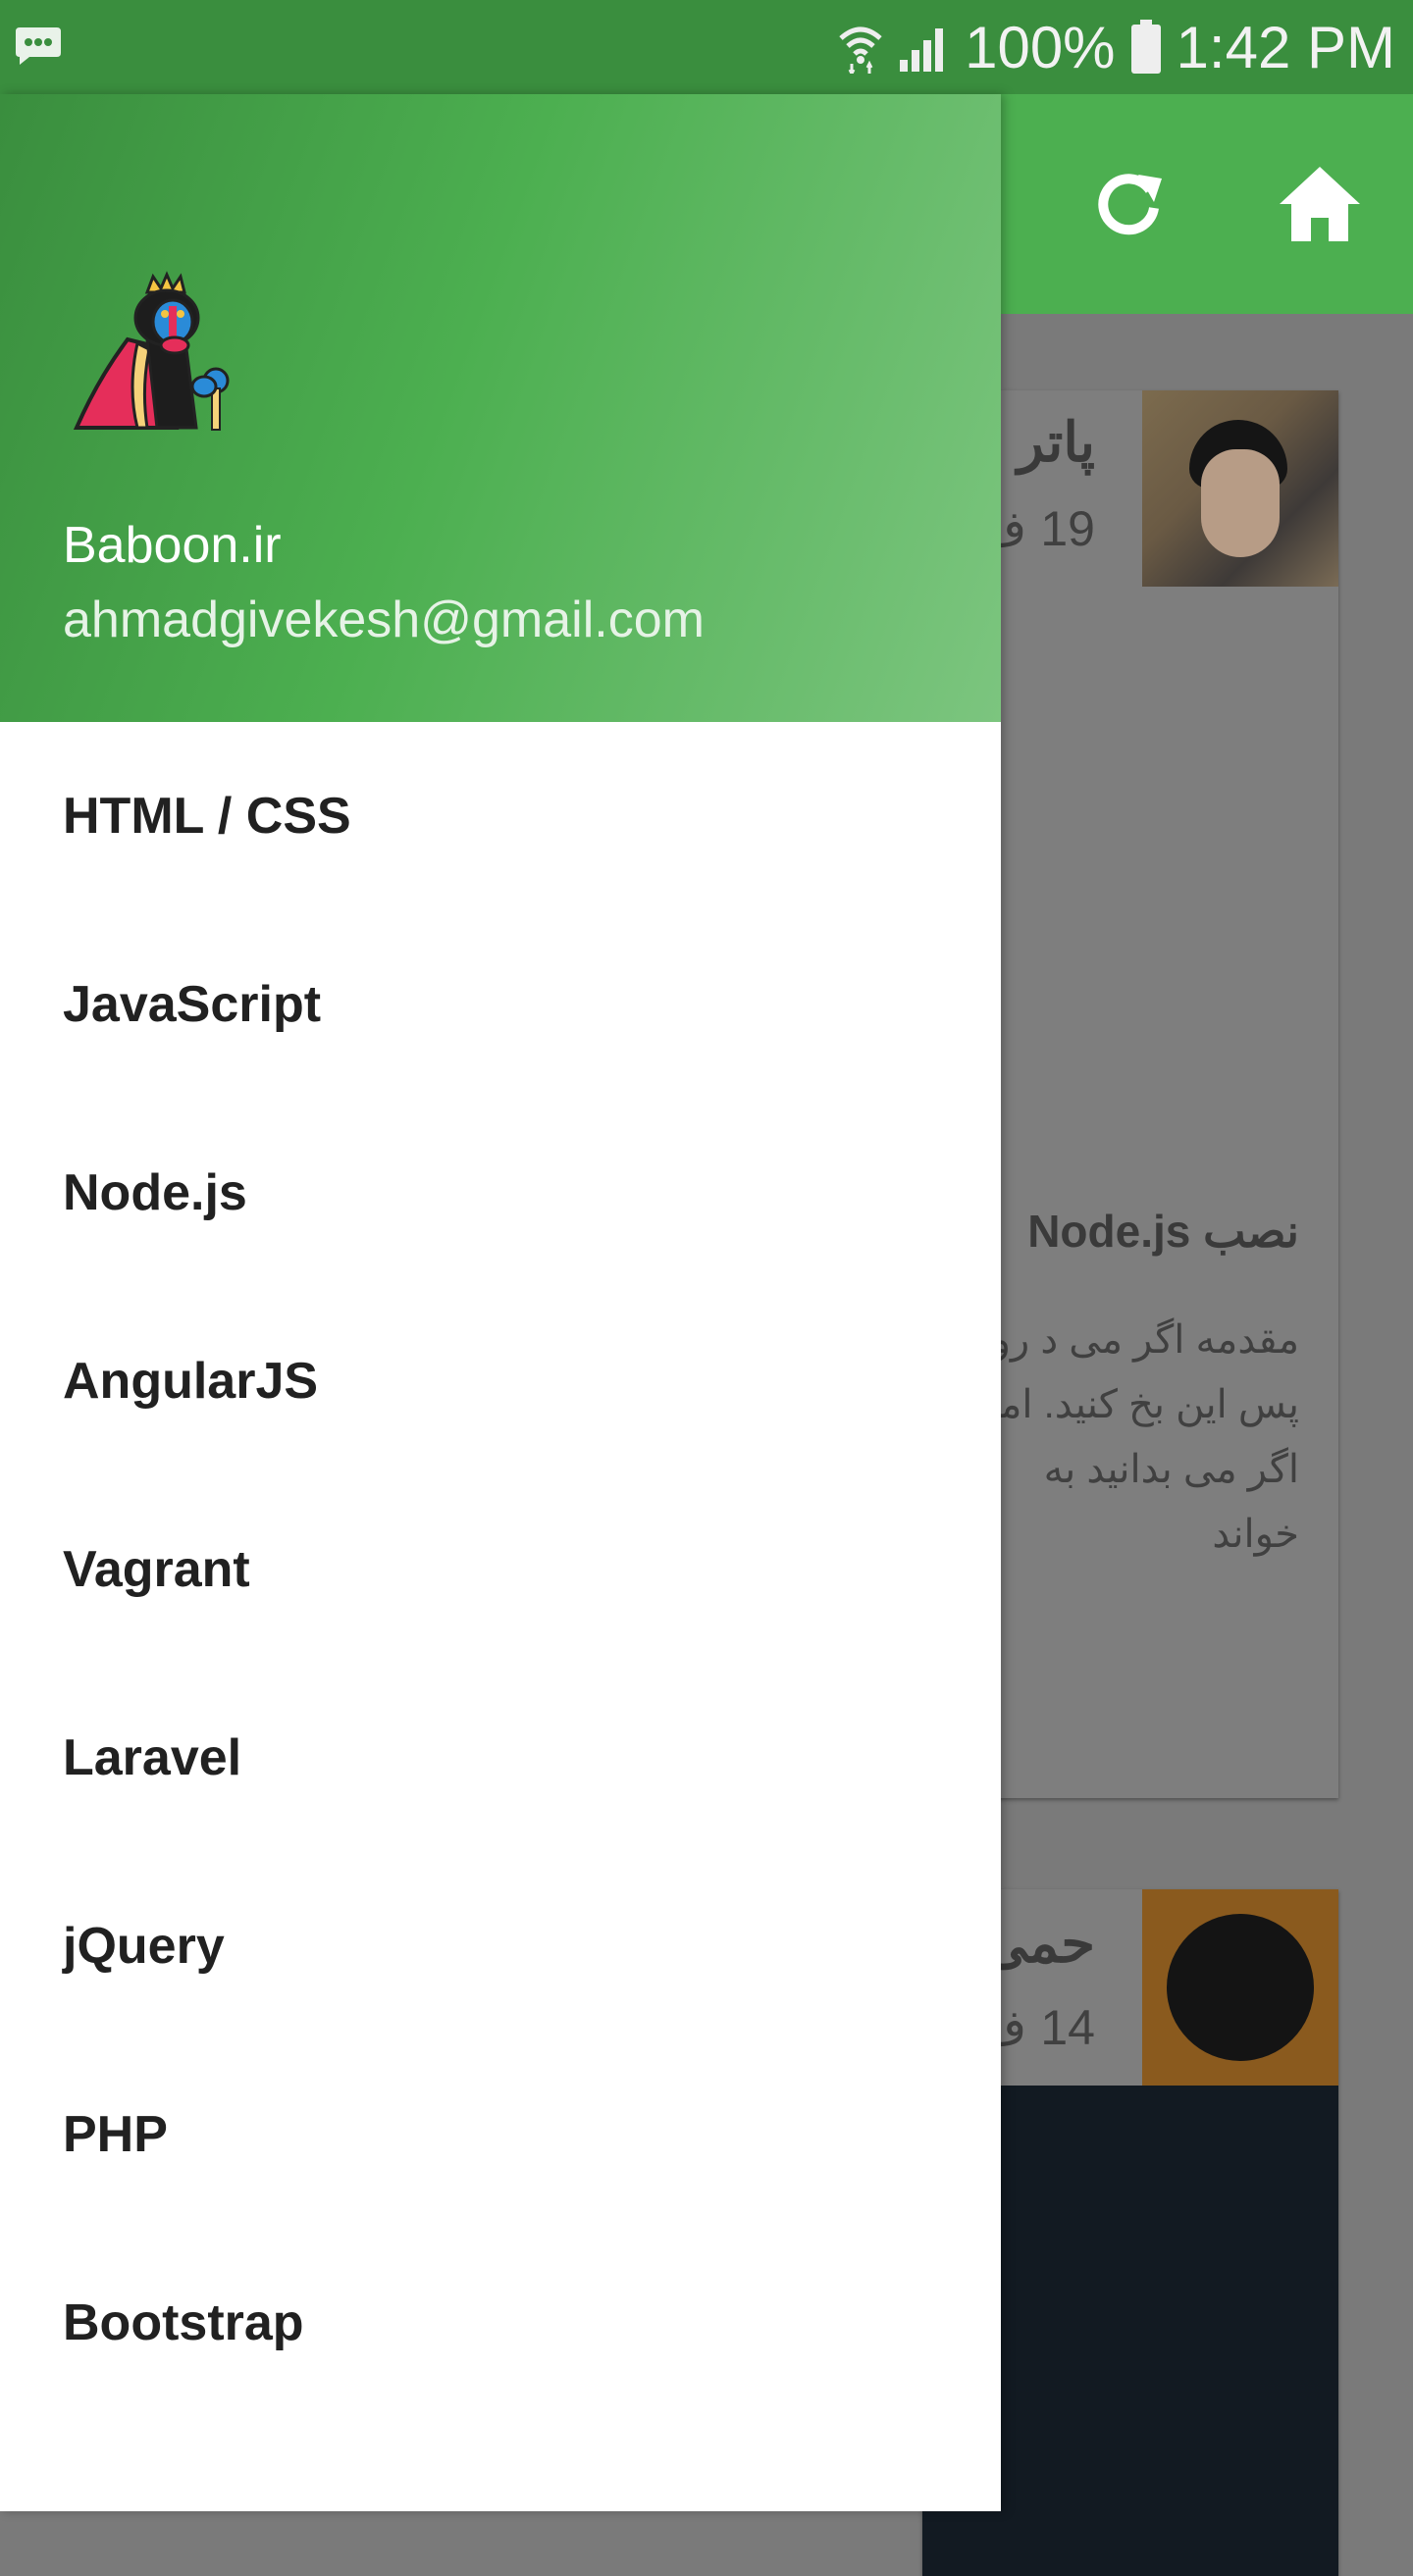 The image size is (1413, 2576). Describe the element at coordinates (1146, 47) in the screenshot. I see `battery-icon` at that location.